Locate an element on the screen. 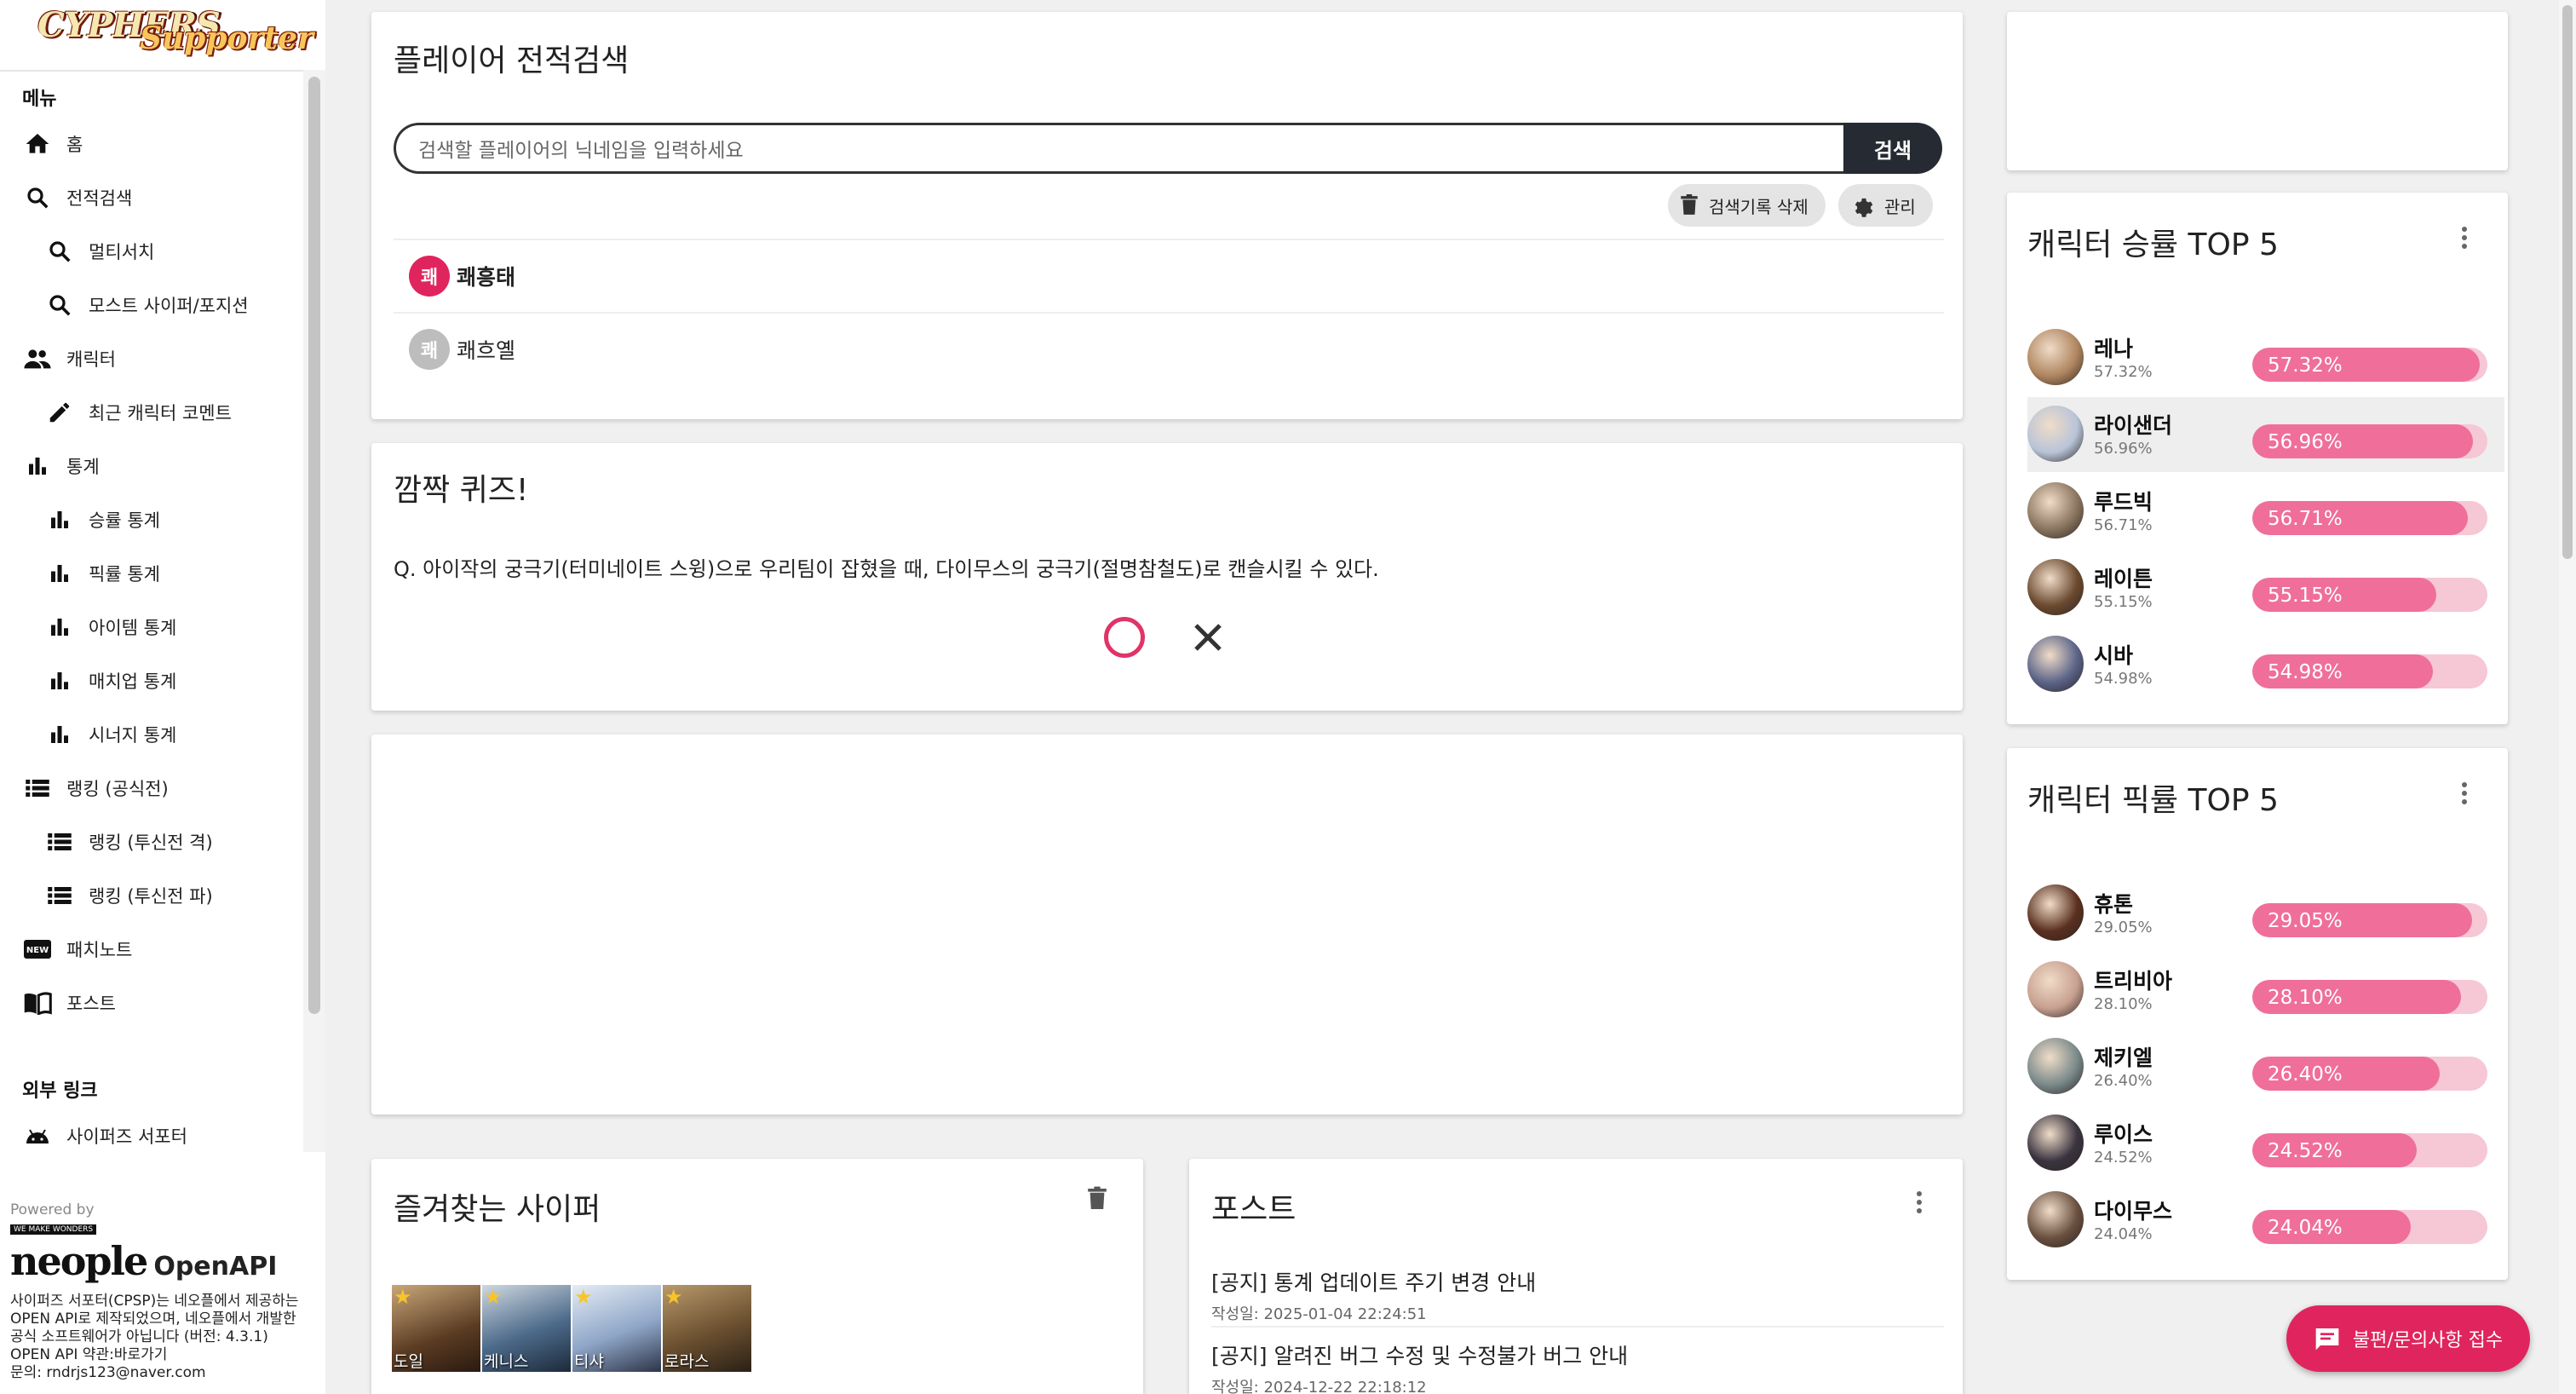 Image resolution: width=2576 pixels, height=1394 pixels. sidebar-item-ranking-tusin-gyeok: 랭킹 (투신전 격) is located at coordinates (128, 842).